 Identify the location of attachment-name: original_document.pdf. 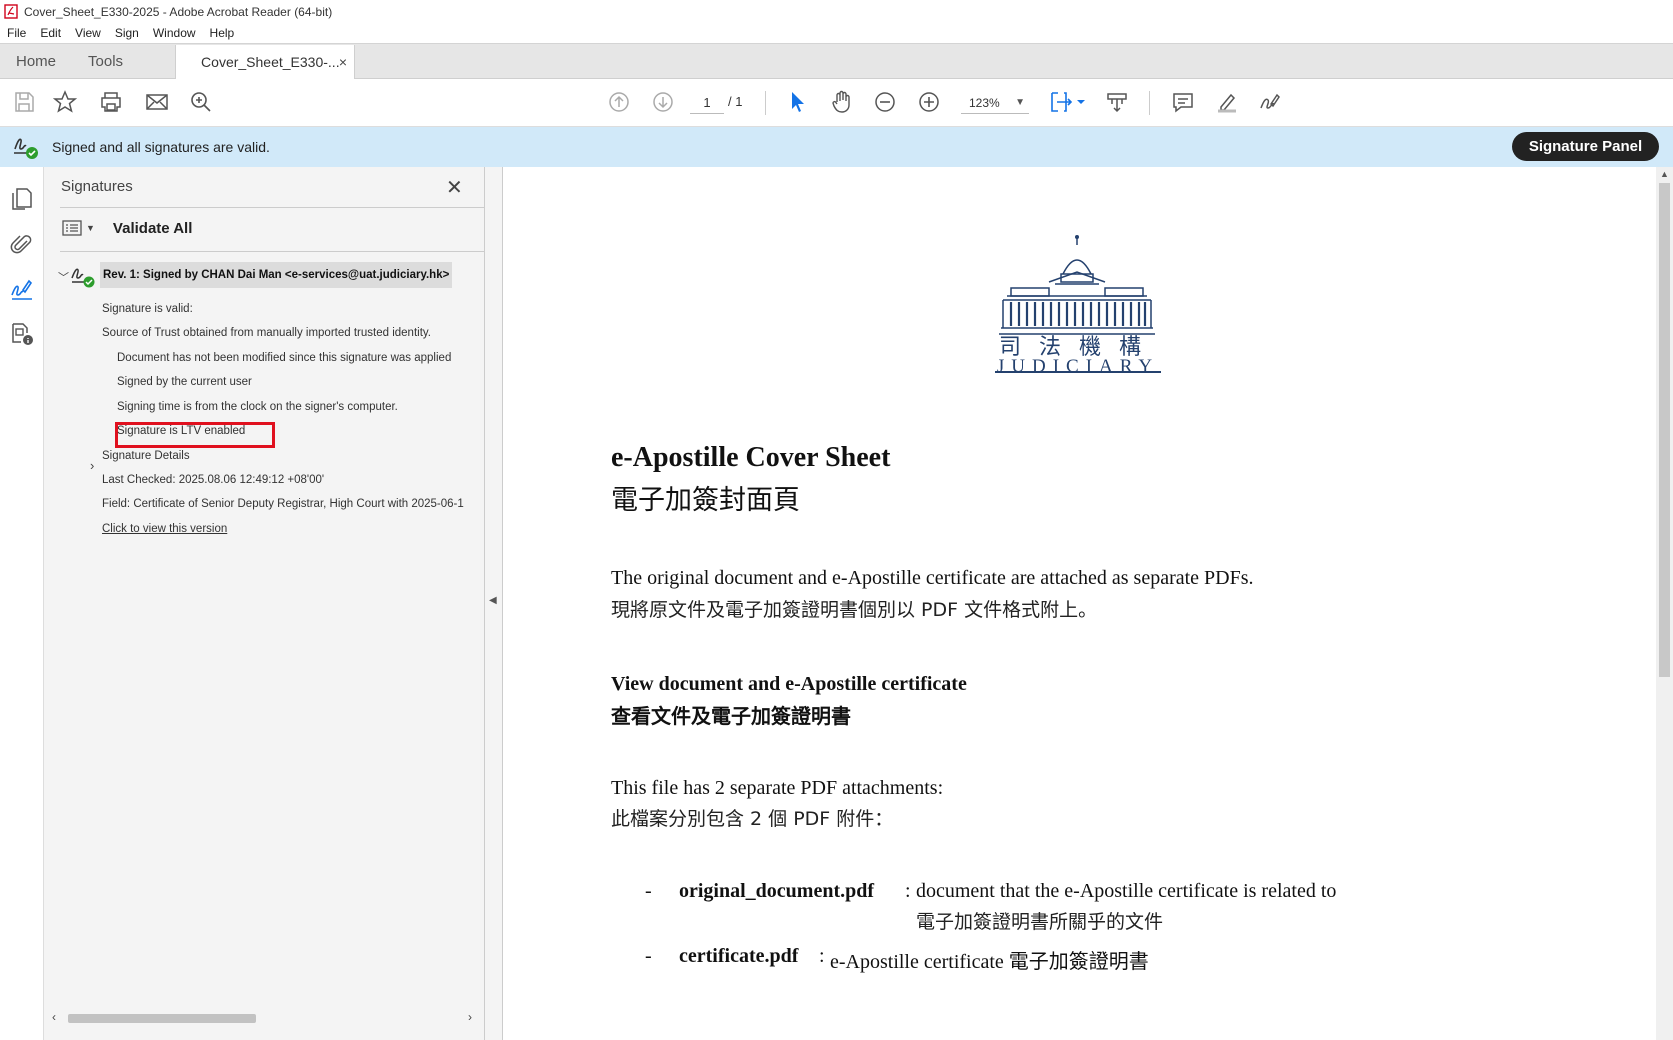
(777, 891).